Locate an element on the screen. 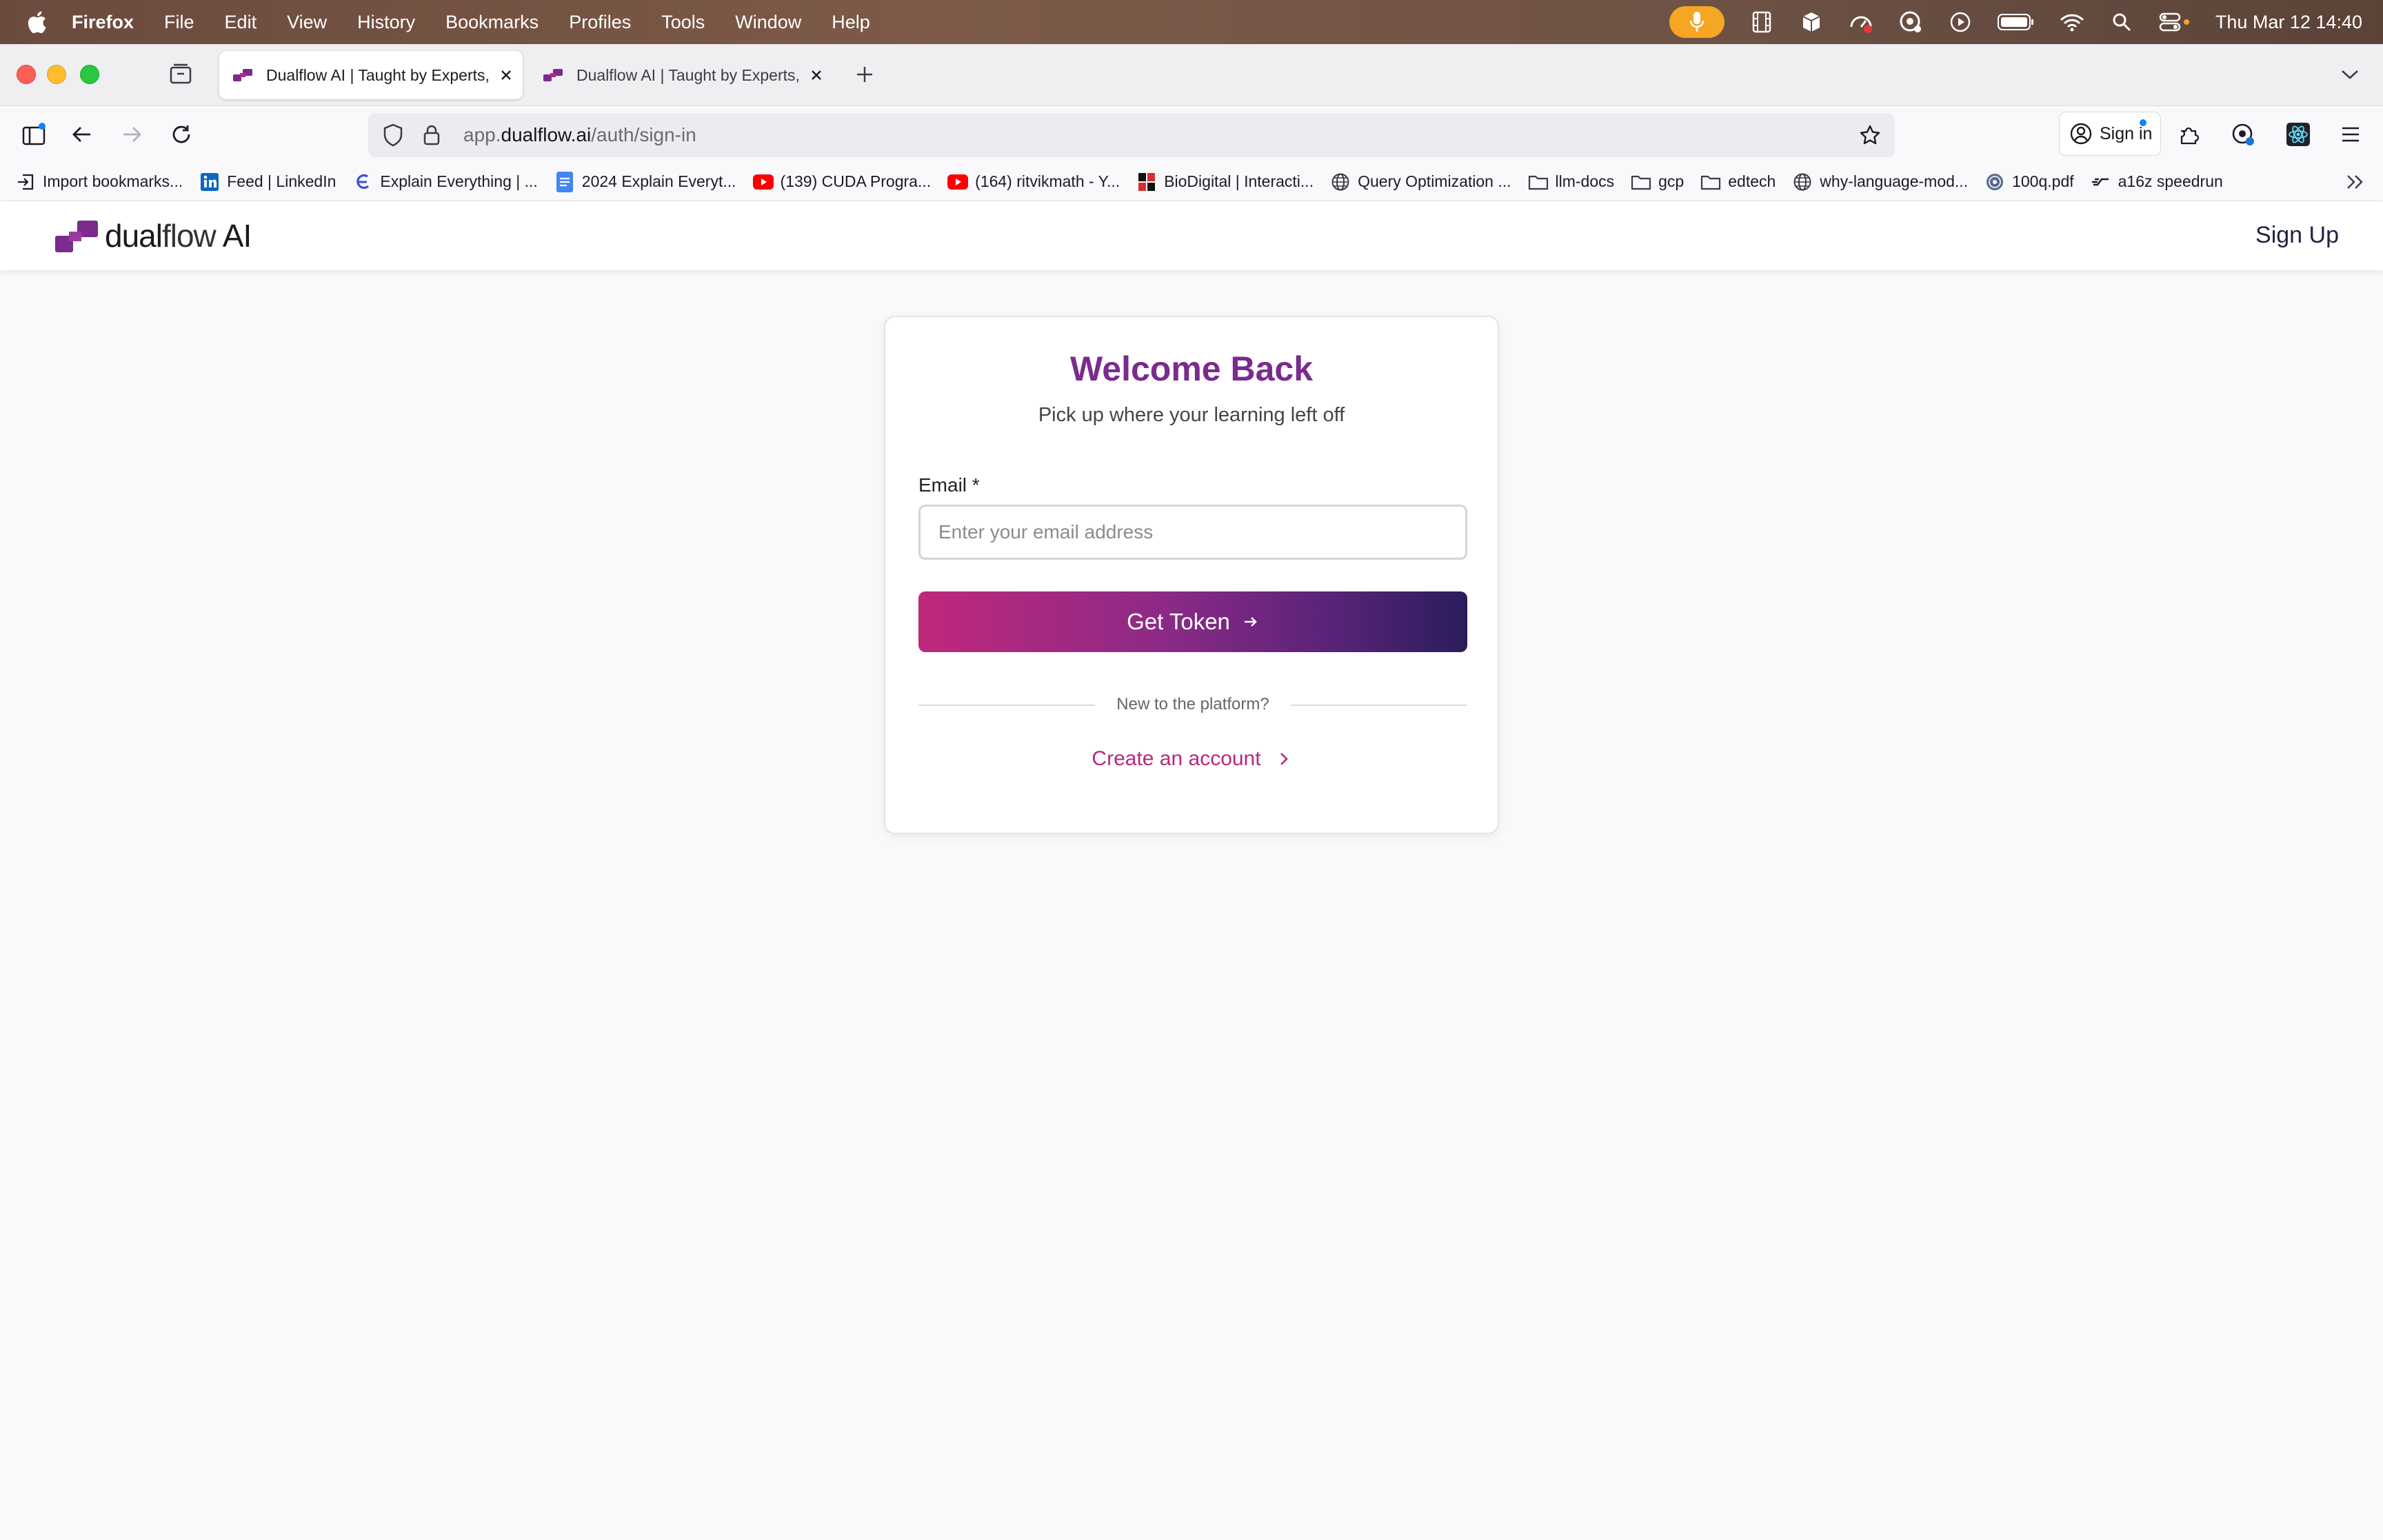  window-minimize-button is located at coordinates (56, 75).